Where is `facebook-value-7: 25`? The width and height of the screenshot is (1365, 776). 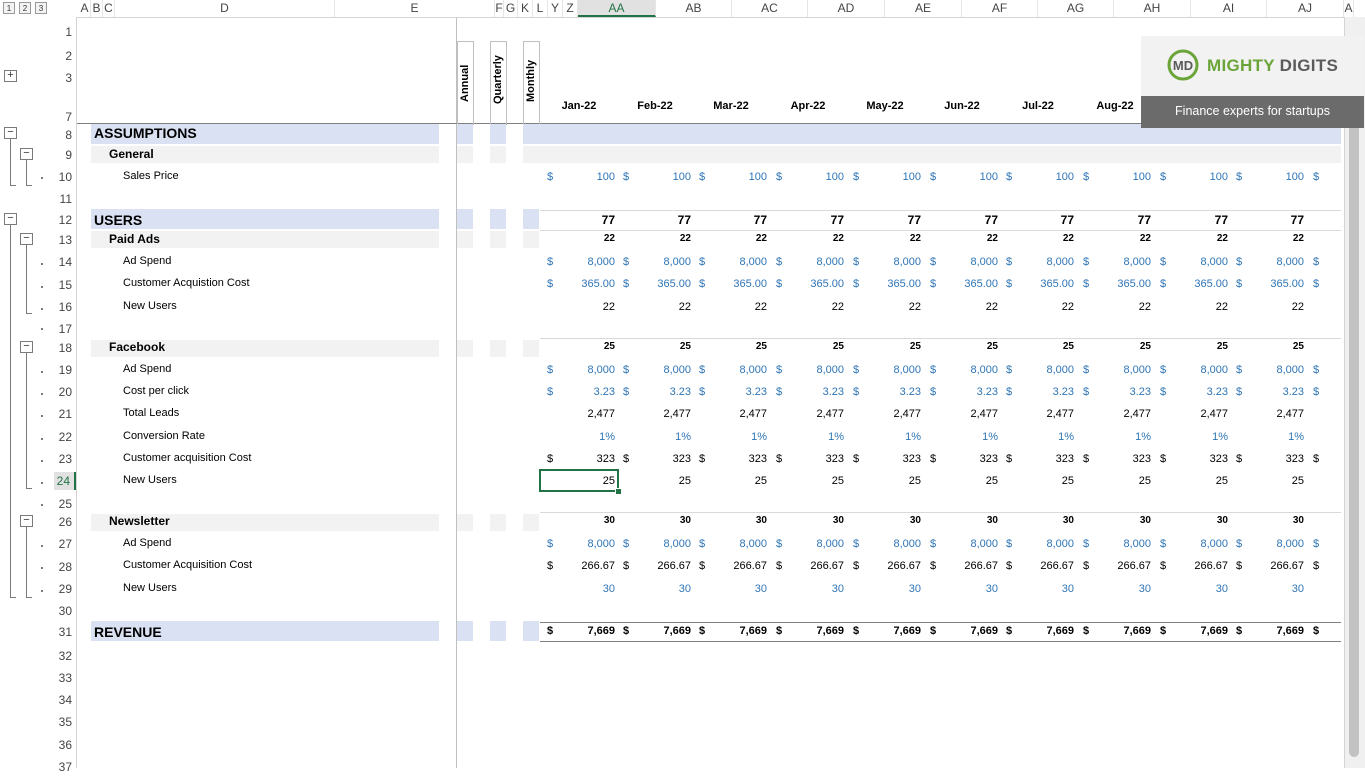
facebook-value-7: 25 is located at coordinates (1114, 346).